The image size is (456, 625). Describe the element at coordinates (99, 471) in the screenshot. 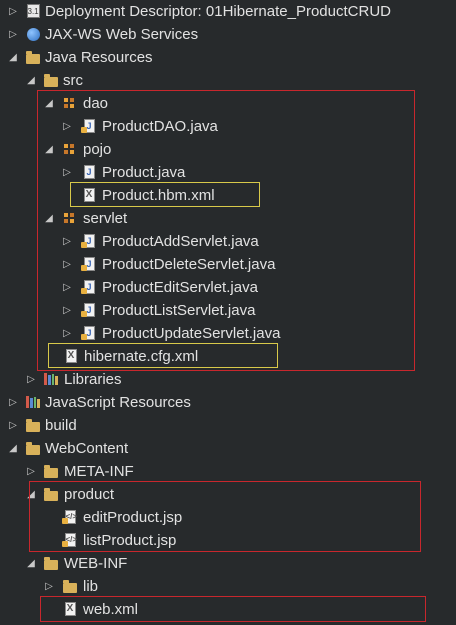

I see `tree-label-meta-inf: META-INF` at that location.